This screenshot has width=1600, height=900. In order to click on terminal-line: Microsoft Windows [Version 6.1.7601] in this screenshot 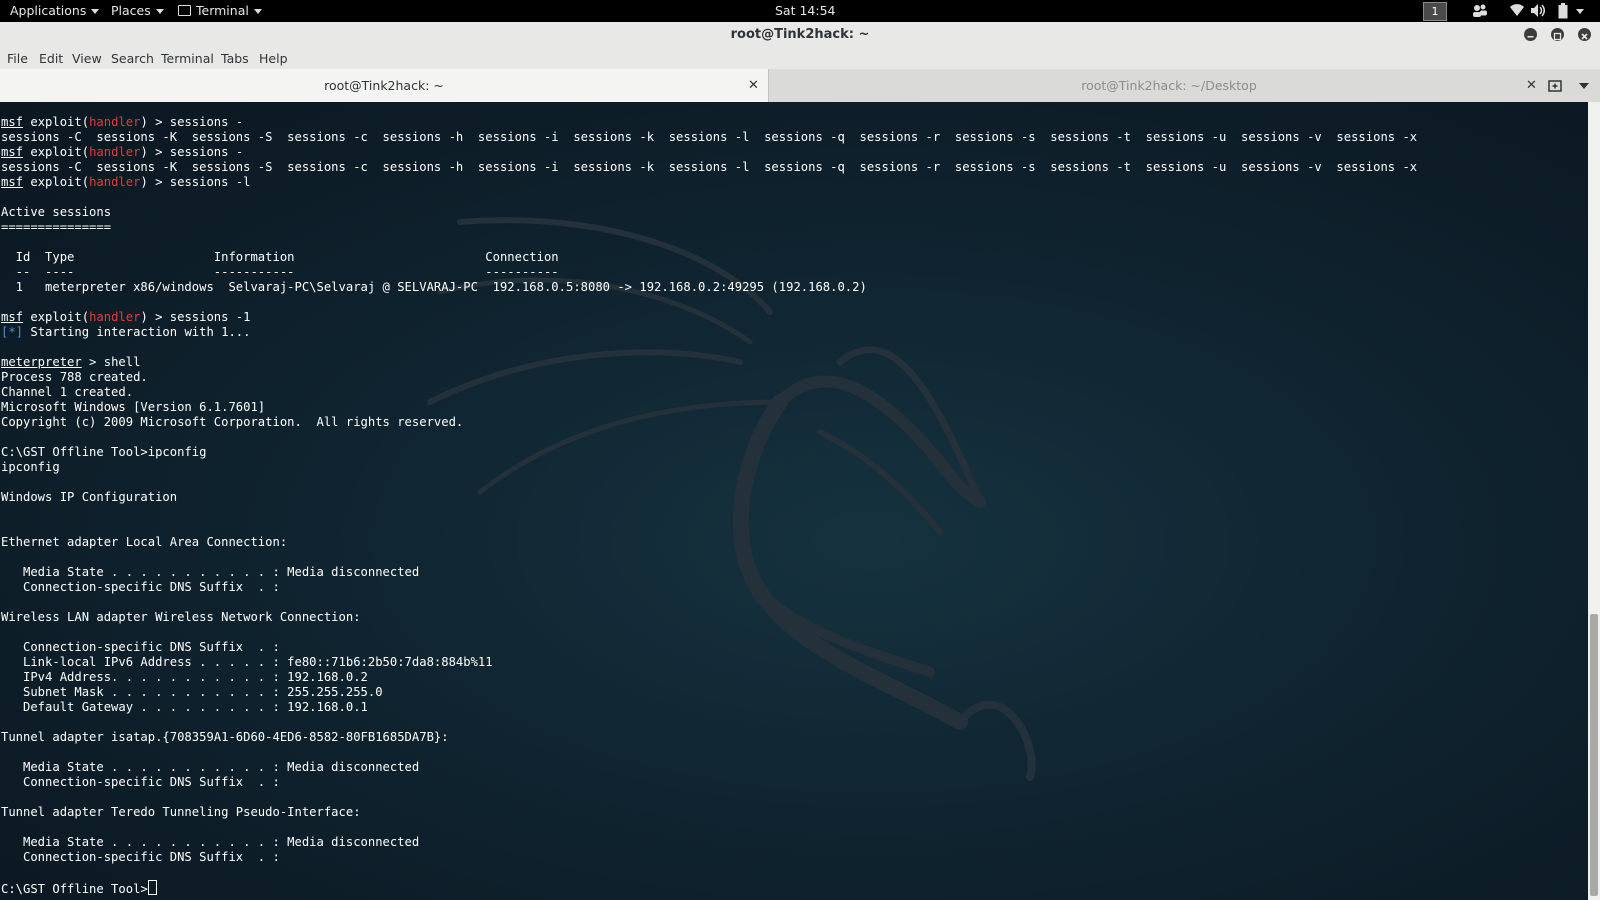, I will do `click(709, 407)`.